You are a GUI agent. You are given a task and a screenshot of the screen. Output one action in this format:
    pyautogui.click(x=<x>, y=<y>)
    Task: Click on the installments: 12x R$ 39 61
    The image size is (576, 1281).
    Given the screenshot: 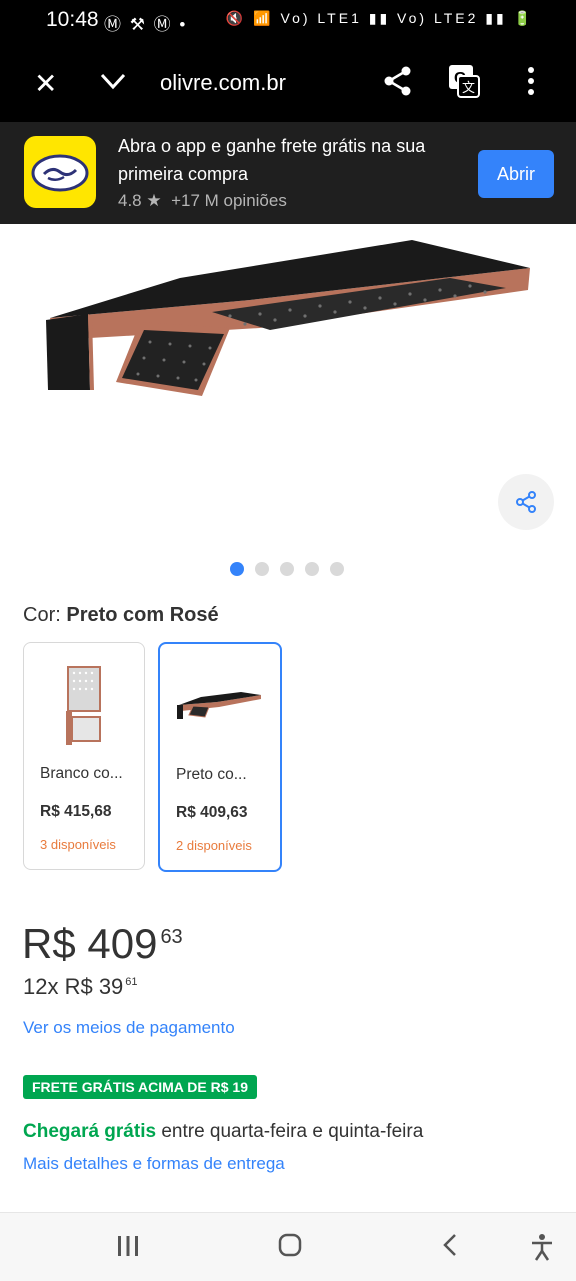 What is the action you would take?
    pyautogui.click(x=80, y=987)
    